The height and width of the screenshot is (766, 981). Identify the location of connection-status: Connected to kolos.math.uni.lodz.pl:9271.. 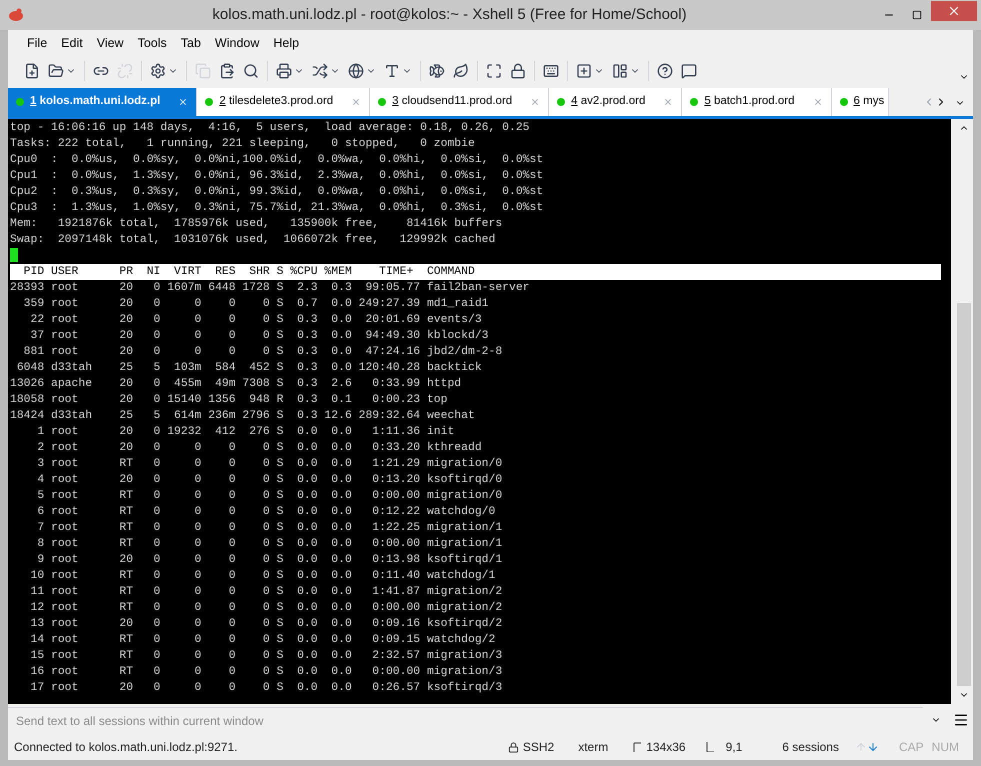
(126, 747).